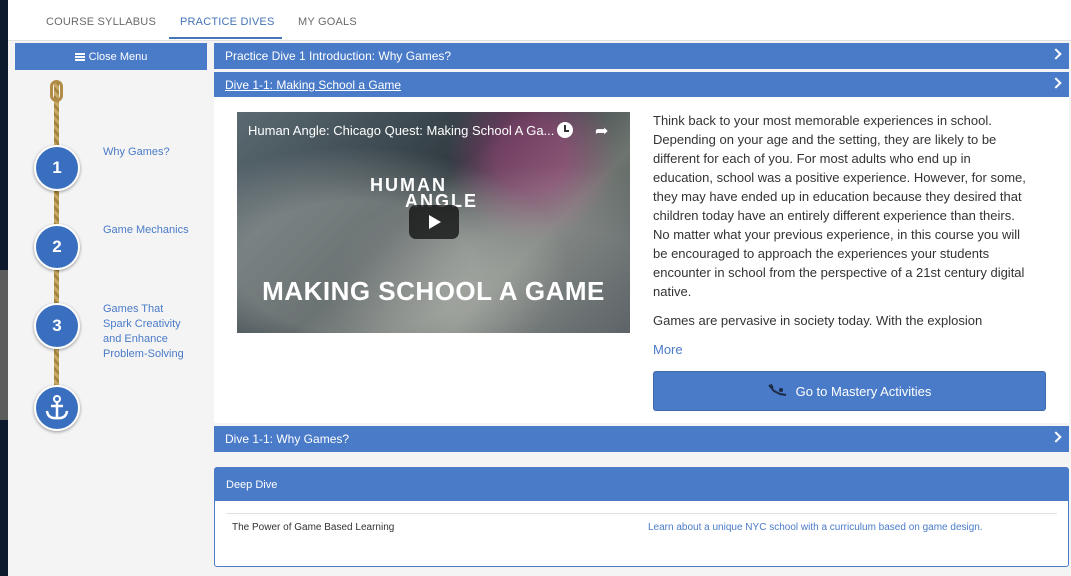  What do you see at coordinates (641, 85) in the screenshot?
I see `accordion-dive-1-1: Dive 1-1: Making School a Game` at bounding box center [641, 85].